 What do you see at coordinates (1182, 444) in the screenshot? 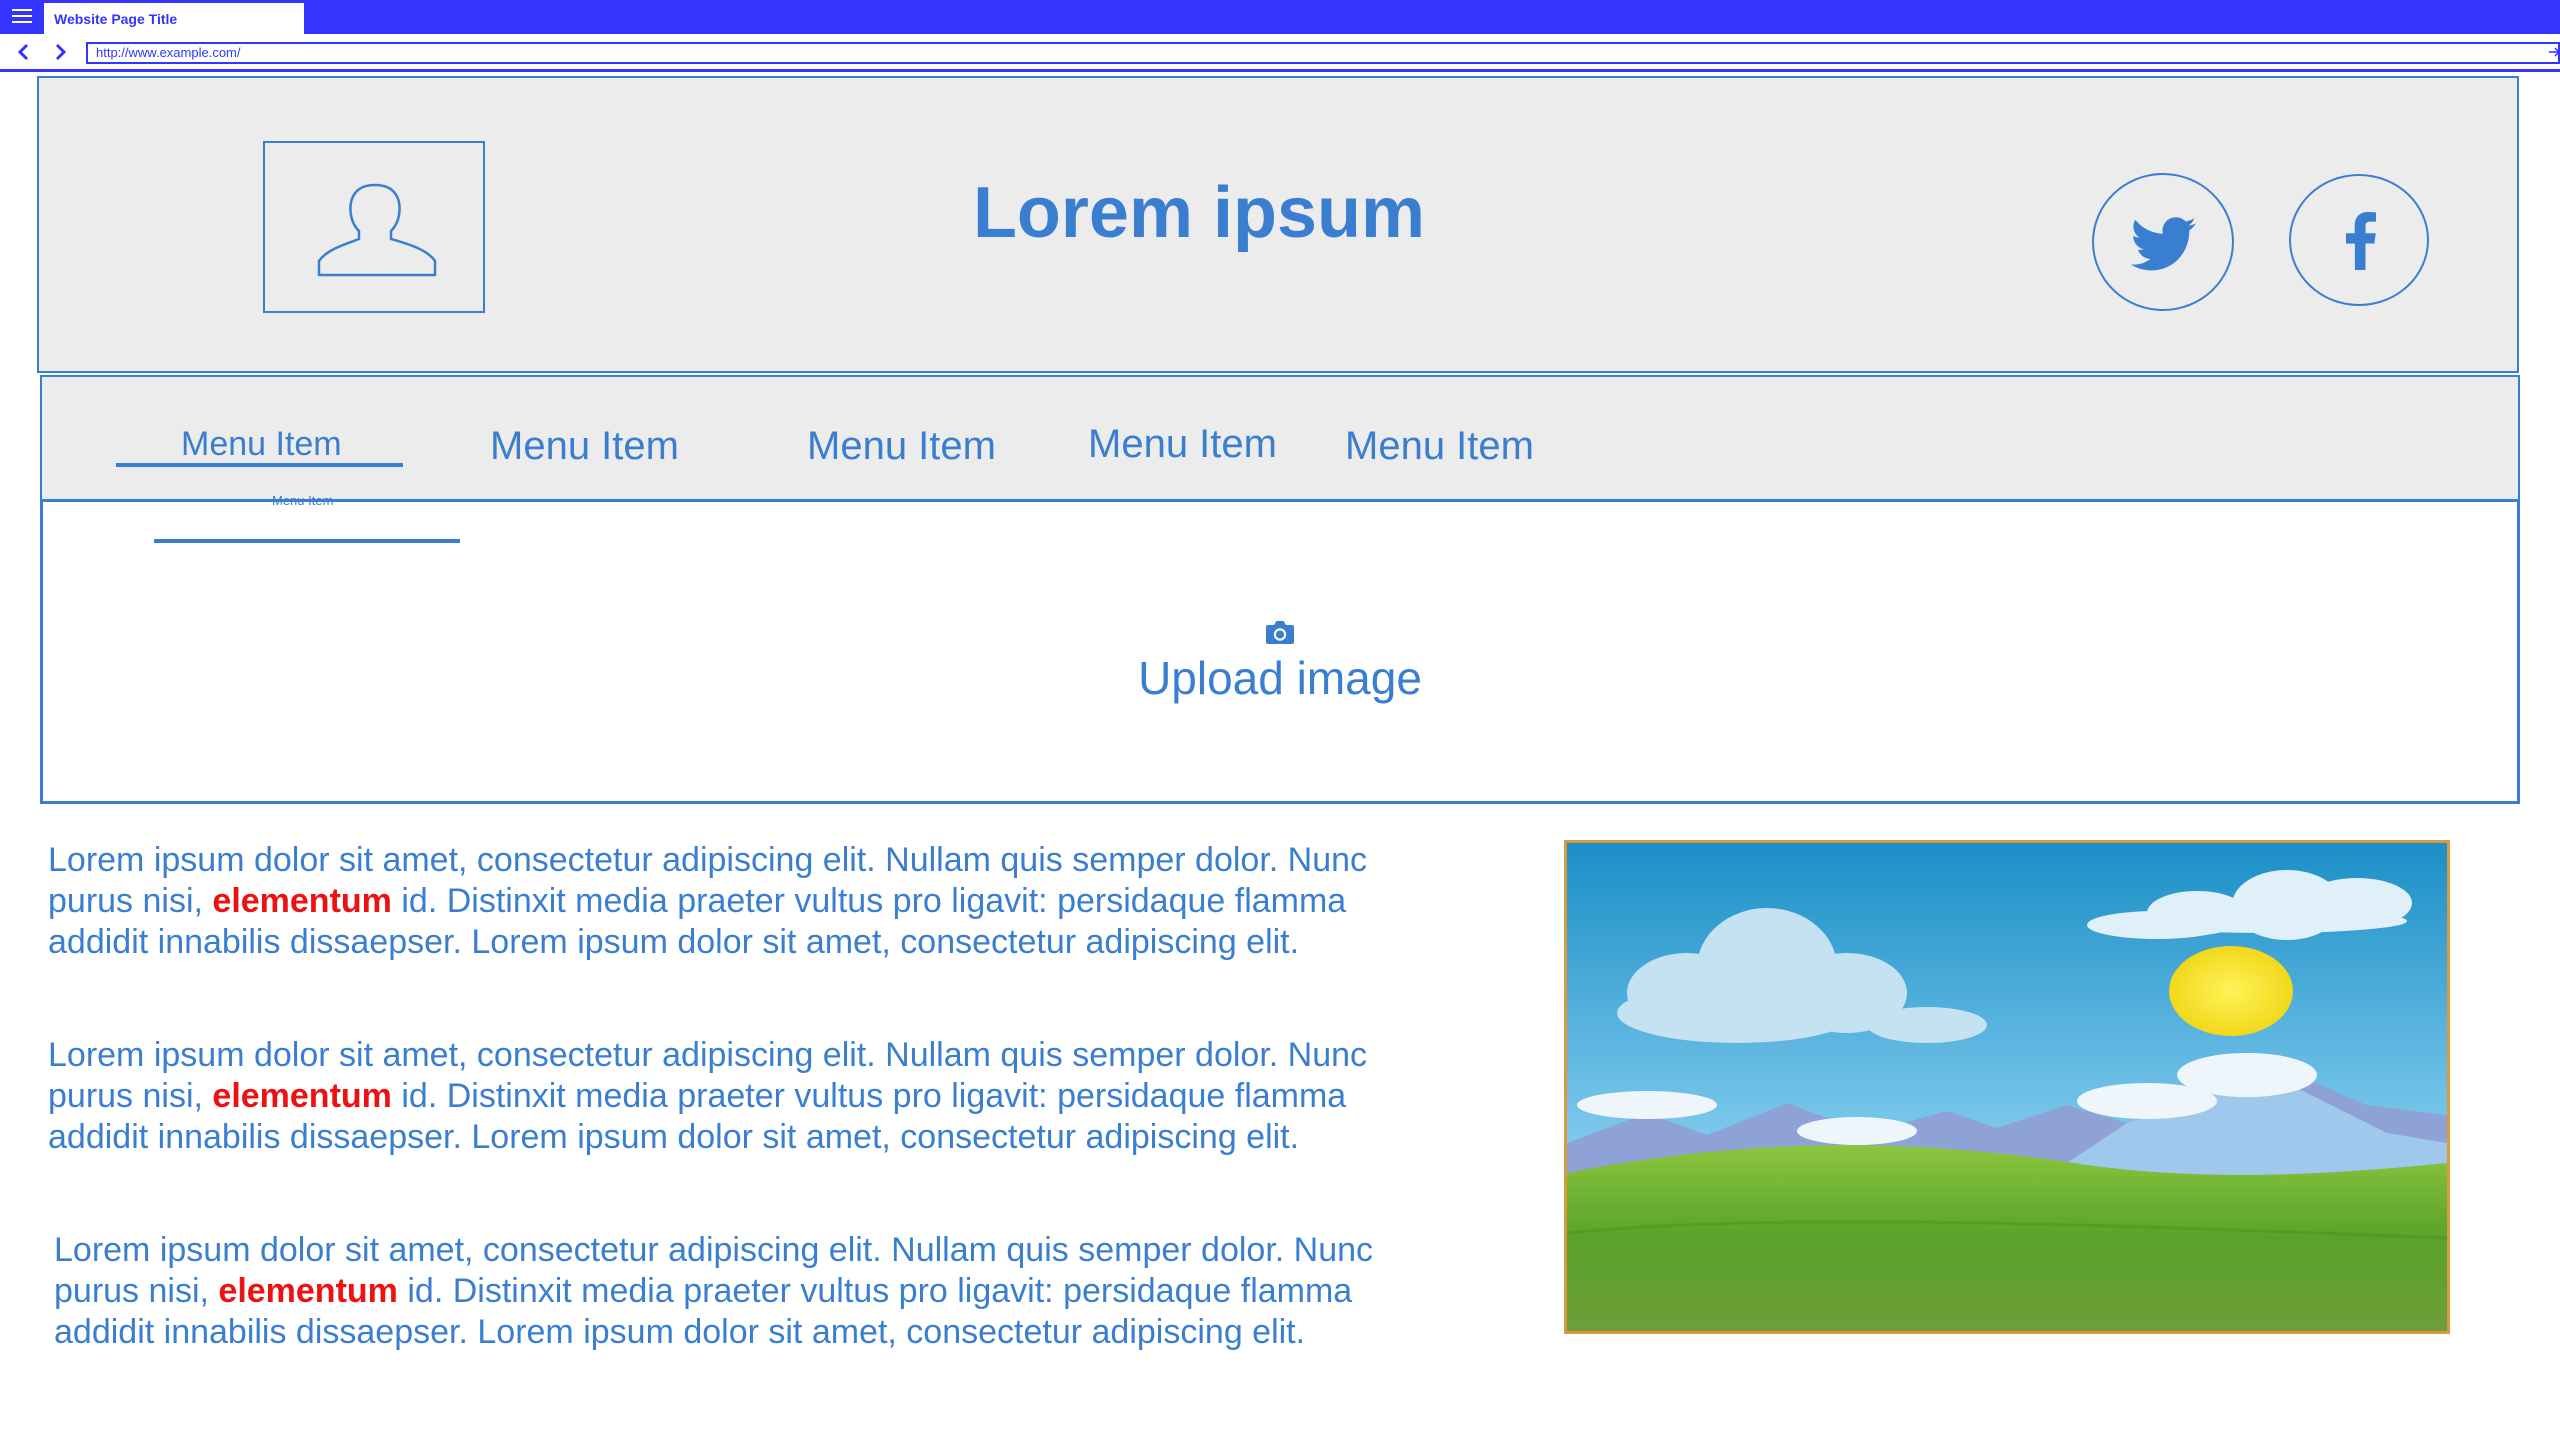
I see `nav-item-4: Menu Item` at bounding box center [1182, 444].